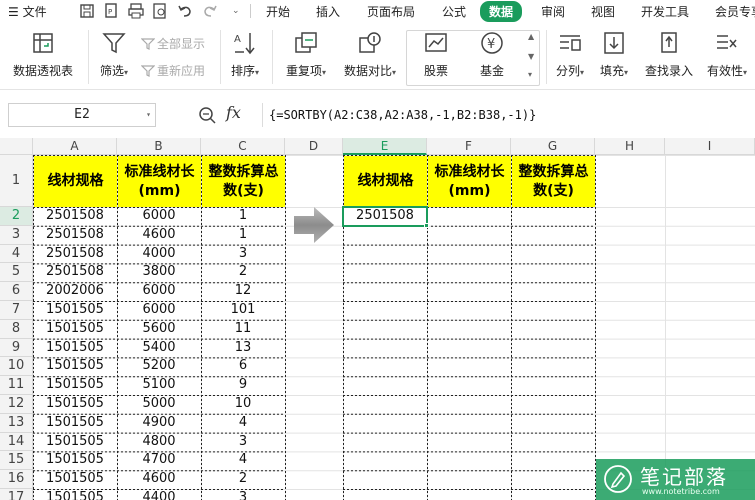 The image size is (755, 500). What do you see at coordinates (159, 272) in the screenshot?
I see `data-cell: 3800` at bounding box center [159, 272].